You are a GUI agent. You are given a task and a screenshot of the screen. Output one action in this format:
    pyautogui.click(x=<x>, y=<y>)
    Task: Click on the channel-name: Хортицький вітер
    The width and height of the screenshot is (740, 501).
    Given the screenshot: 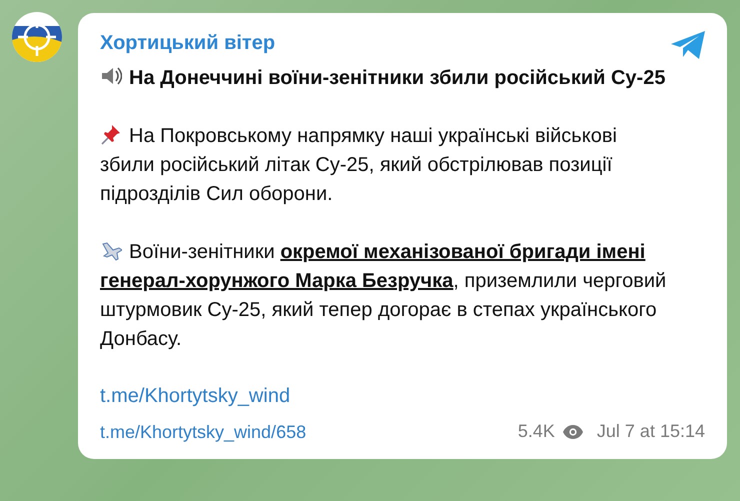 What is the action you would take?
    pyautogui.click(x=188, y=43)
    